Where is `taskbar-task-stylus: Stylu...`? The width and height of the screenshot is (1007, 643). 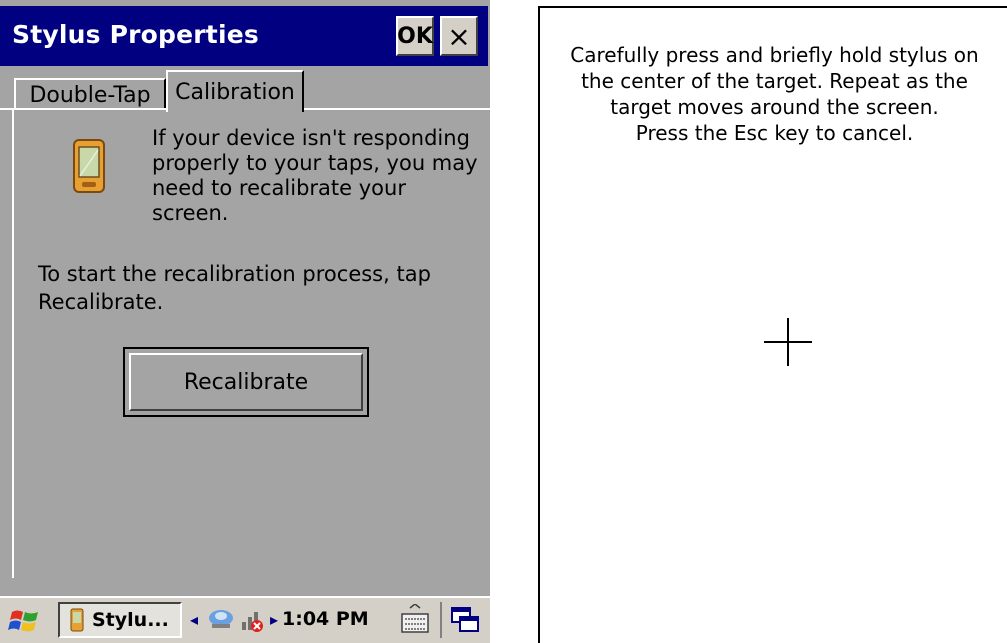 taskbar-task-stylus: Stylu... is located at coordinates (120, 620).